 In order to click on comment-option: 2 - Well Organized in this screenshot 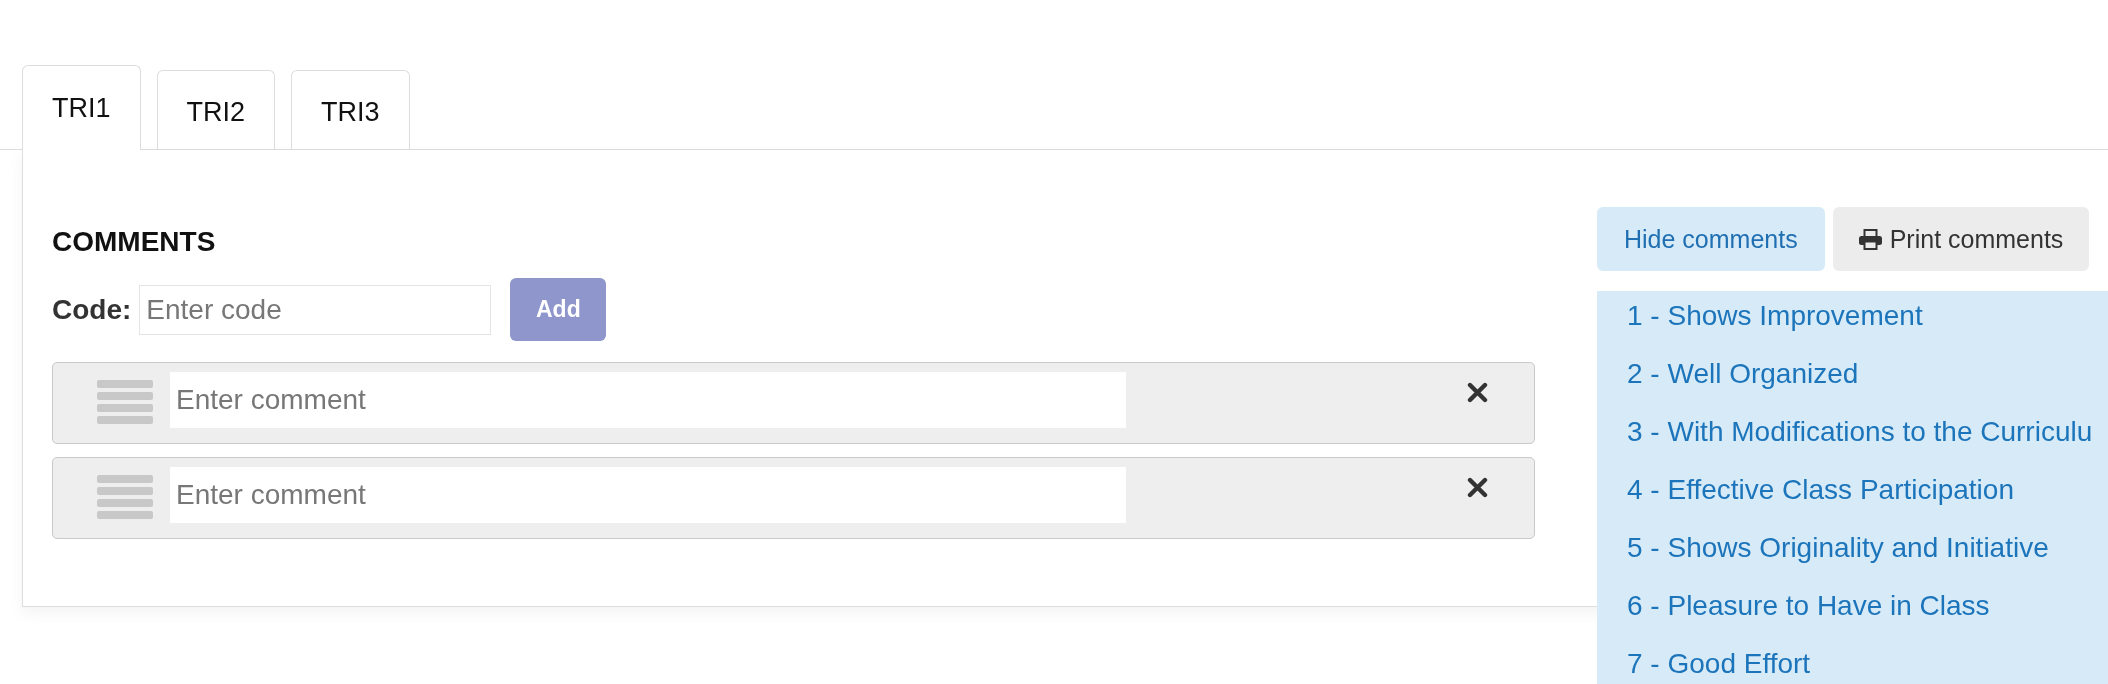, I will do `click(1743, 374)`.